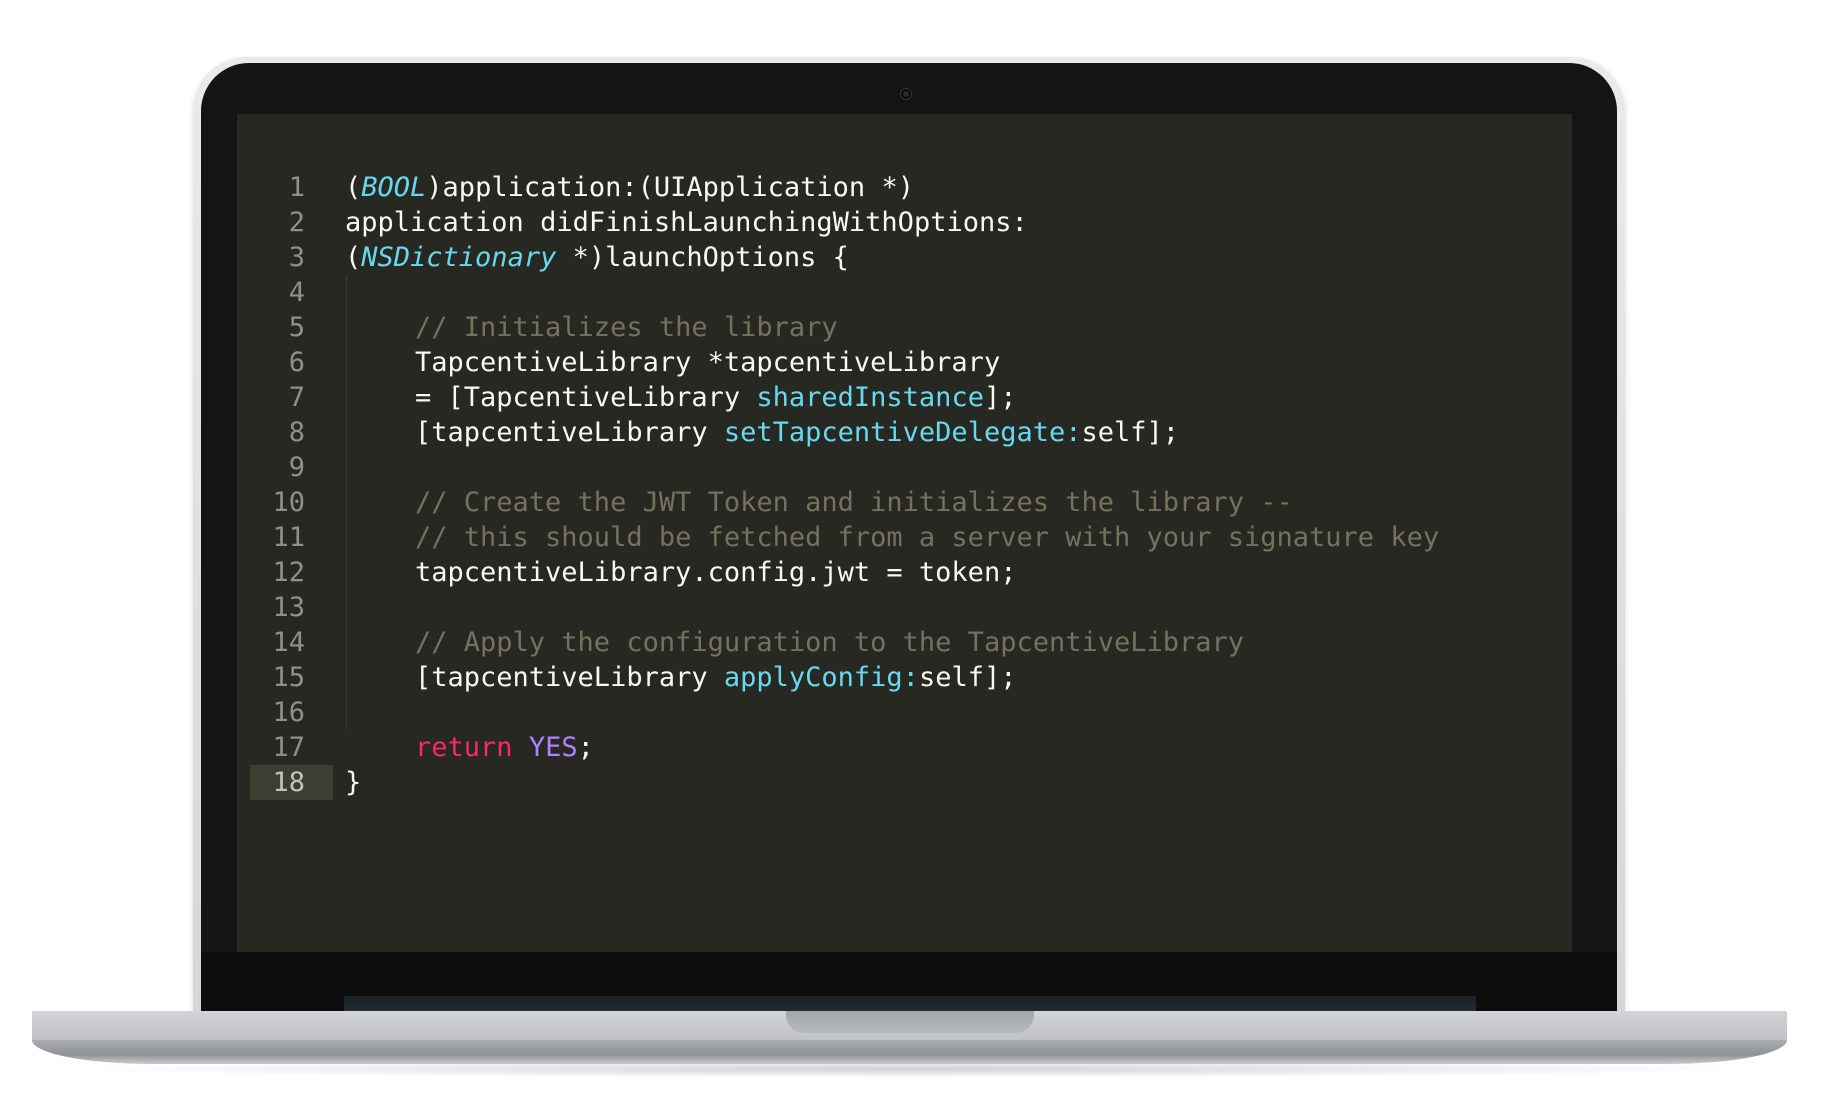 The image size is (1821, 1116). I want to click on code-line: 1 (BOOL)application:(UIApplication *), so click(905, 187).